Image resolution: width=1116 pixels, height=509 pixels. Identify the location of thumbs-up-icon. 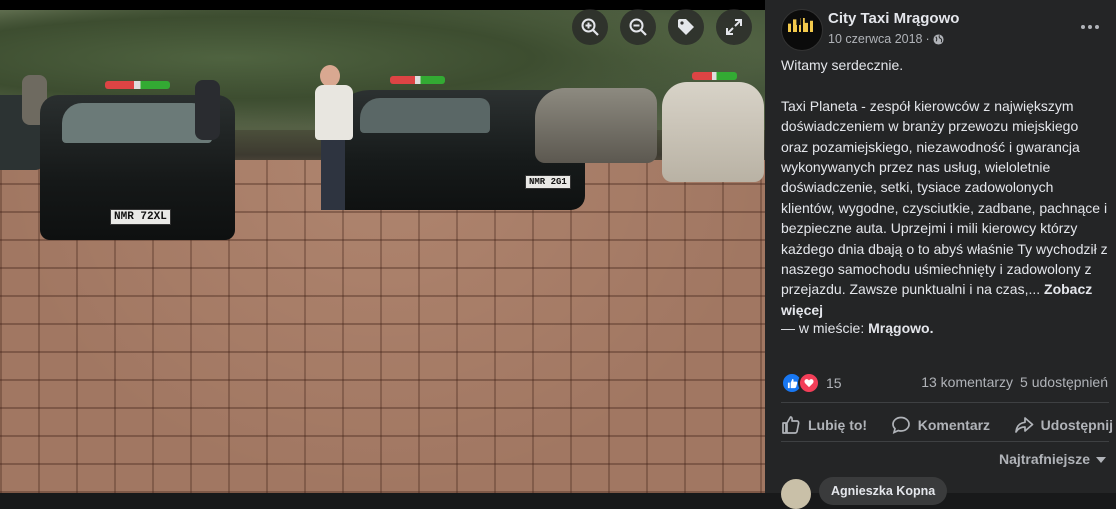
(791, 425).